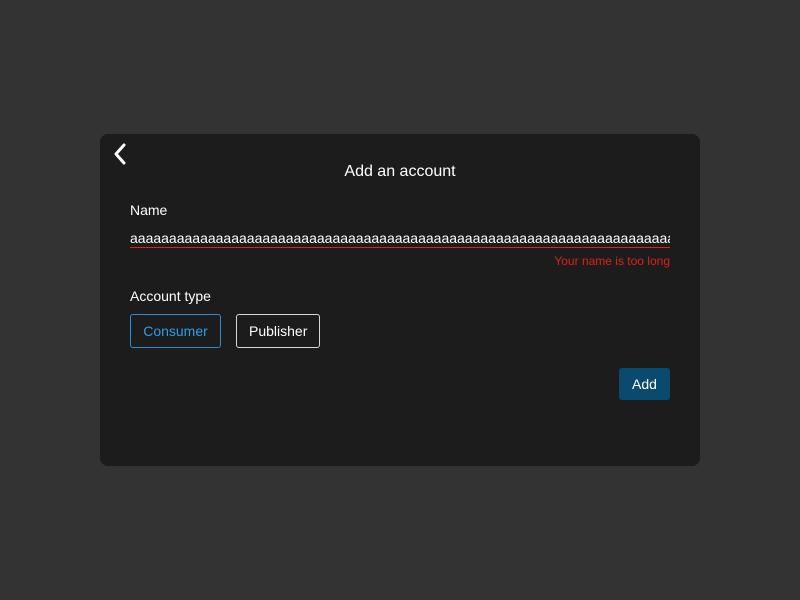 The image size is (800, 600). Describe the element at coordinates (400, 171) in the screenshot. I see `dialog-title: Add an account` at that location.